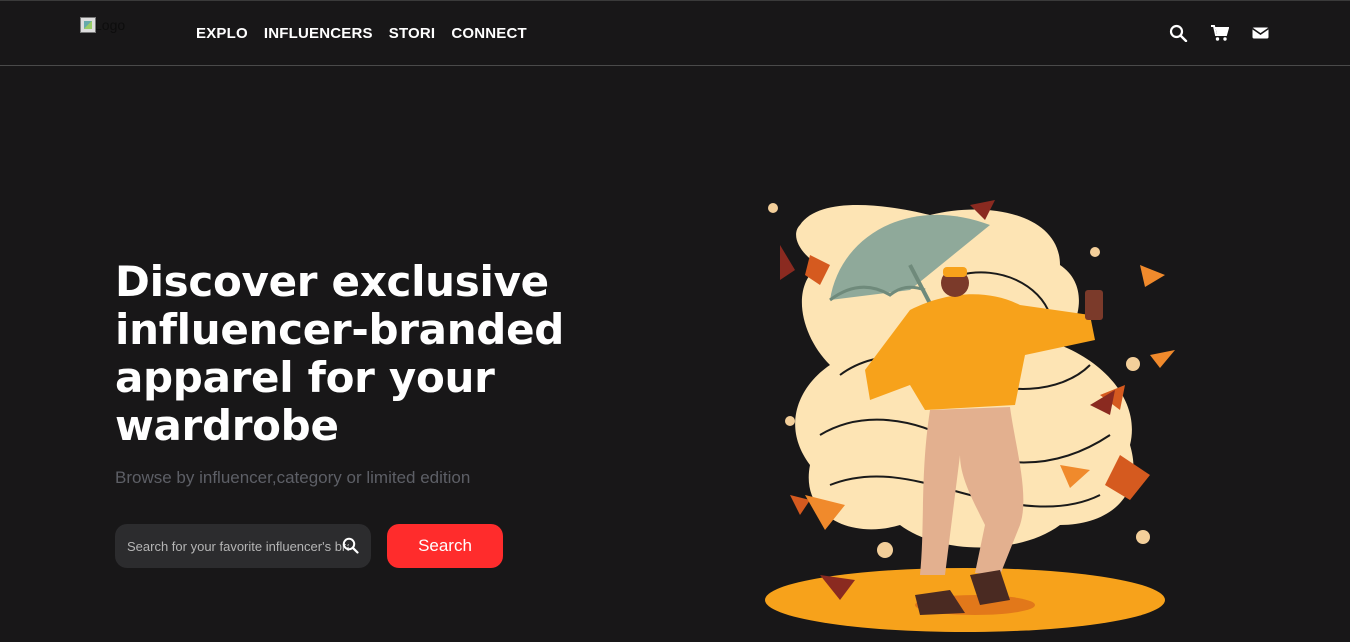 Image resolution: width=1350 pixels, height=642 pixels. Describe the element at coordinates (445, 546) in the screenshot. I see `search-button: Search` at that location.